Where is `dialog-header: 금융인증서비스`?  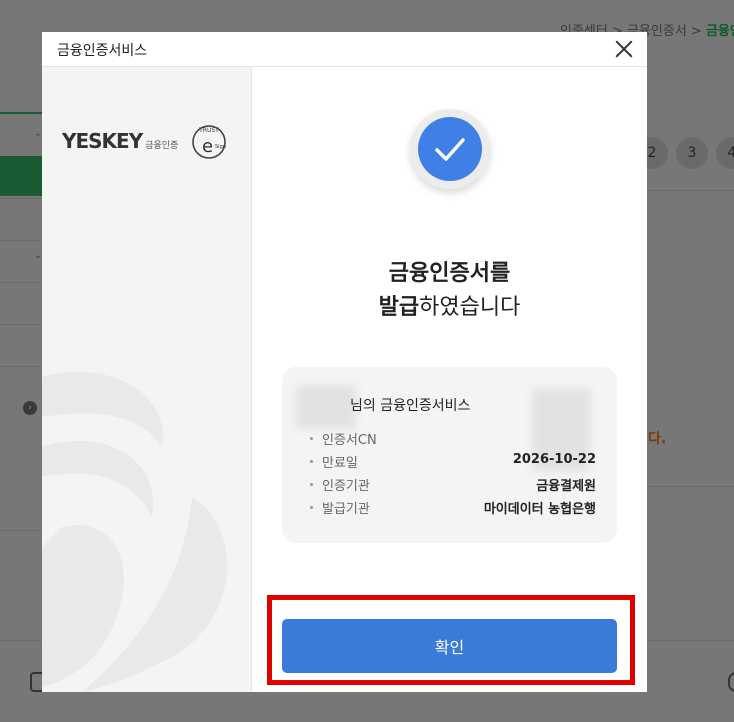
dialog-header: 금융인증서비스 is located at coordinates (344, 49).